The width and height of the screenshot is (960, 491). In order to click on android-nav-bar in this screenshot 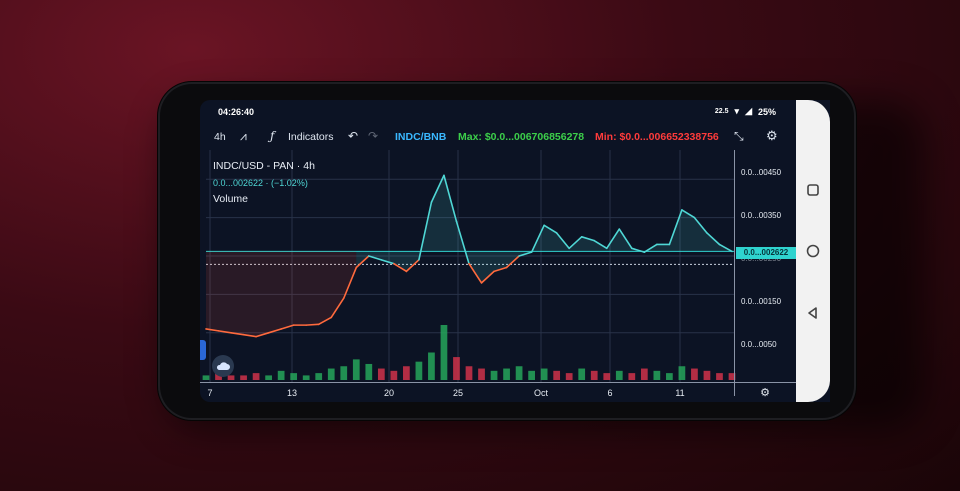, I will do `click(813, 251)`.